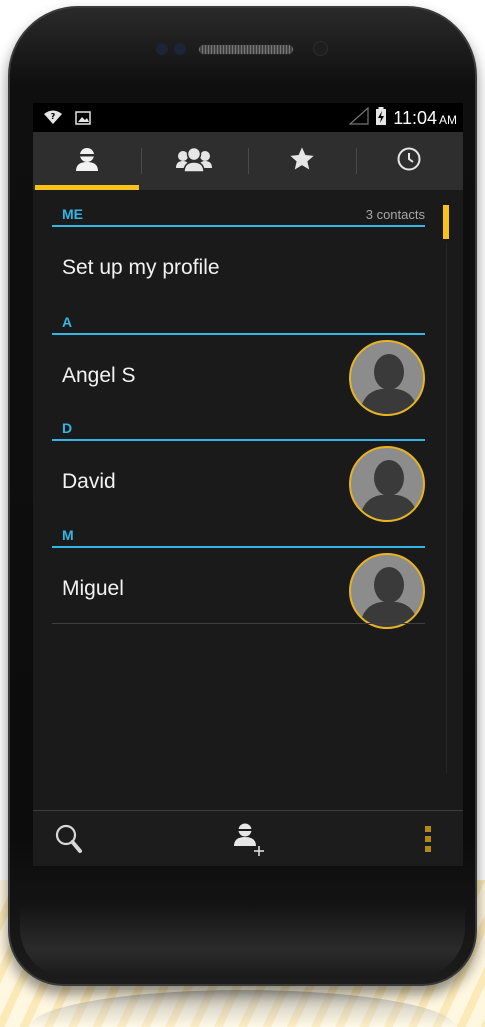  What do you see at coordinates (238, 268) in the screenshot?
I see `list-item-setup-profile: Set up my profile` at bounding box center [238, 268].